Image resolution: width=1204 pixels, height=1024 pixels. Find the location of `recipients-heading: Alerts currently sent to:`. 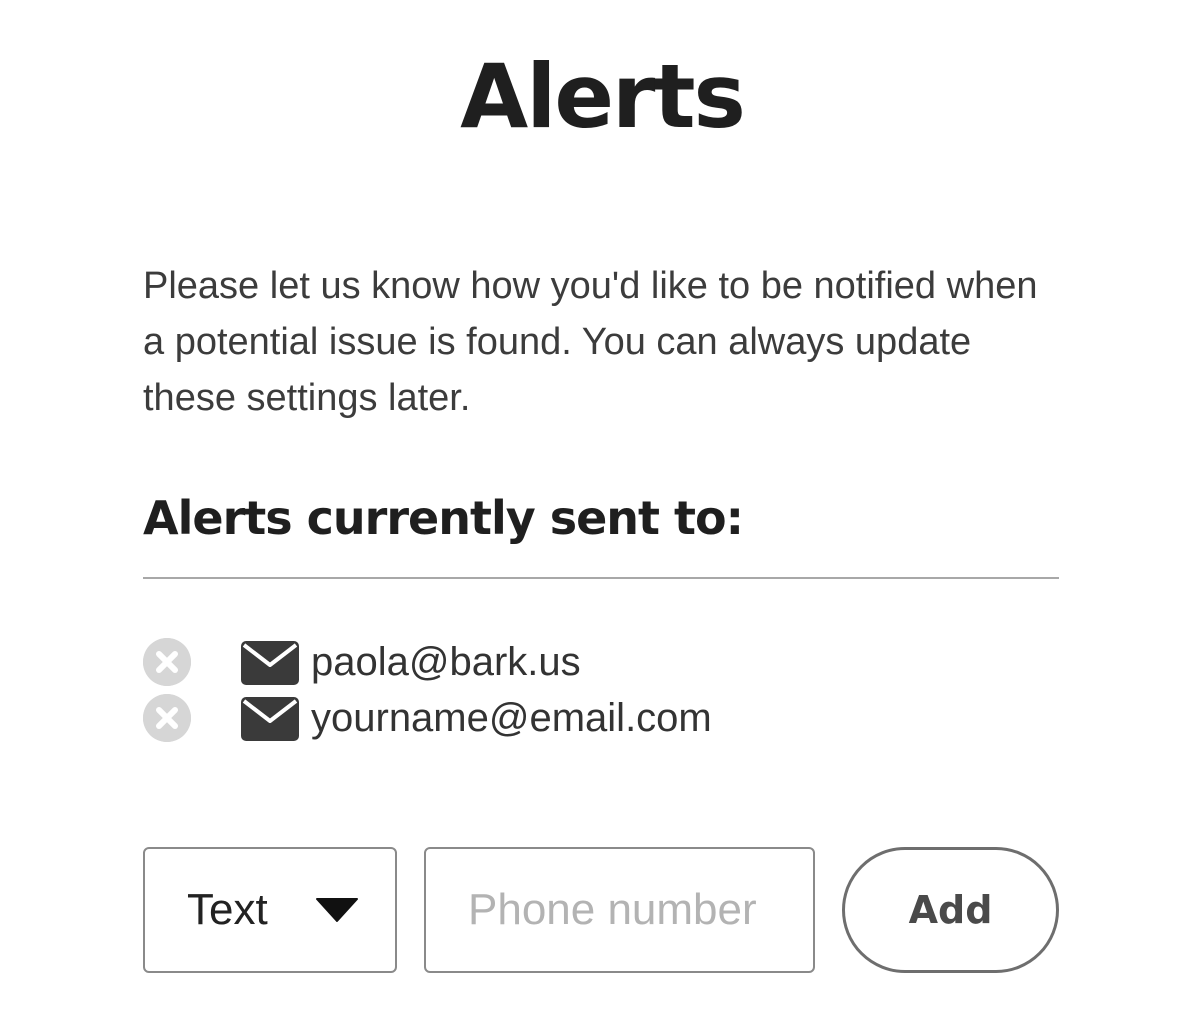

recipients-heading: Alerts currently sent to: is located at coordinates (443, 518).